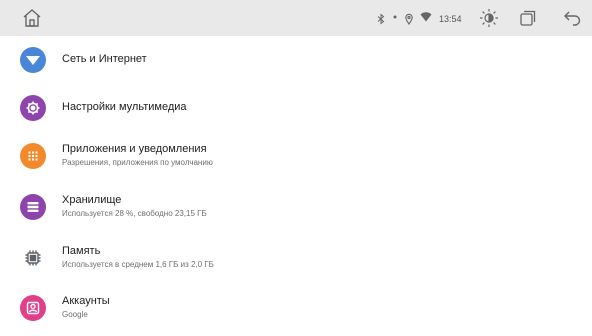 The image size is (592, 336). Describe the element at coordinates (32, 18) in the screenshot. I see `home-icon` at that location.